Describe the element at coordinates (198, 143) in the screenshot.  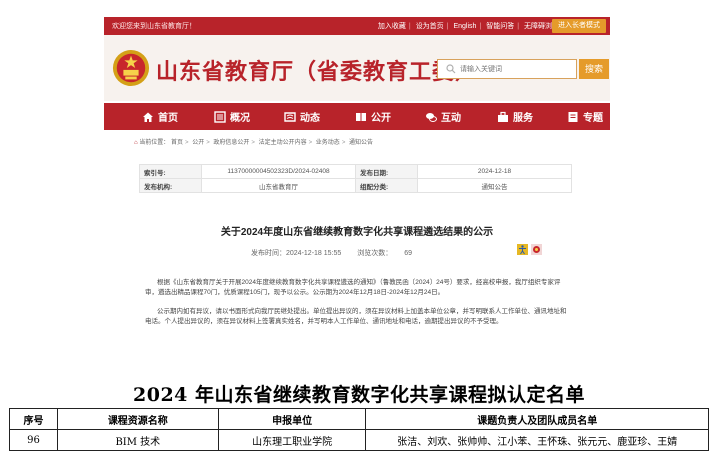
I see `breadcrumb-open: 公开` at that location.